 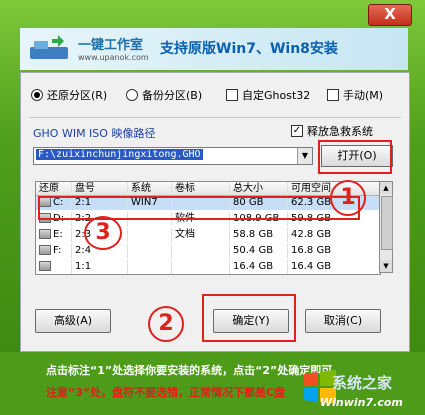 I want to click on annotation-mark-1: 1, so click(x=348, y=198).